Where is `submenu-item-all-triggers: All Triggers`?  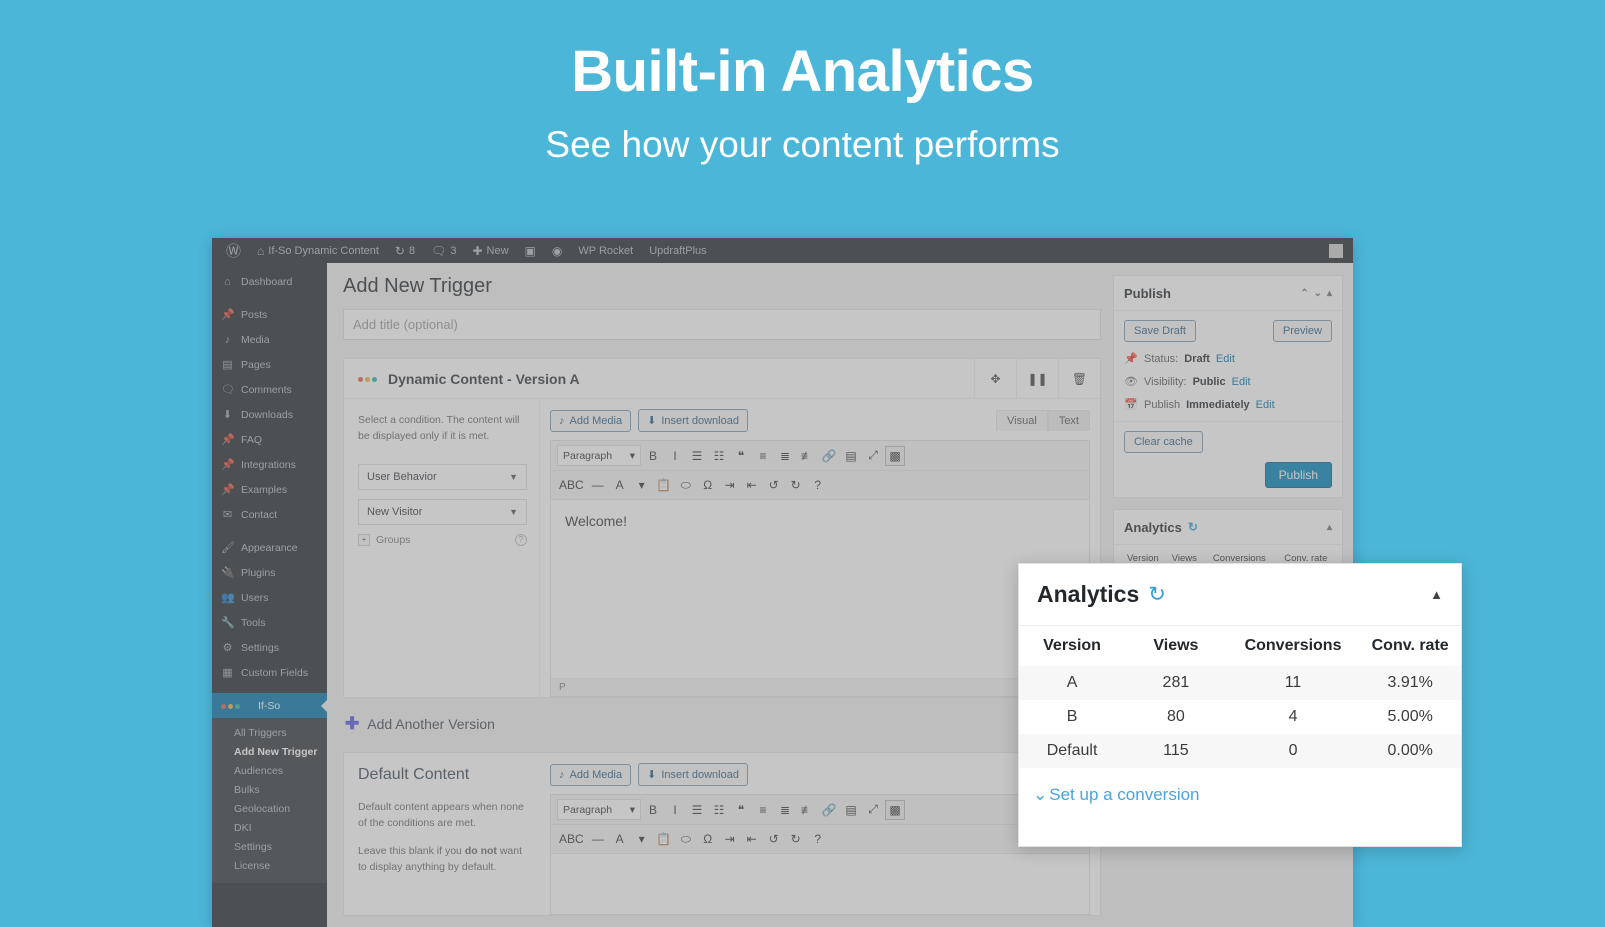
submenu-item-all-triggers: All Triggers is located at coordinates (269, 732).